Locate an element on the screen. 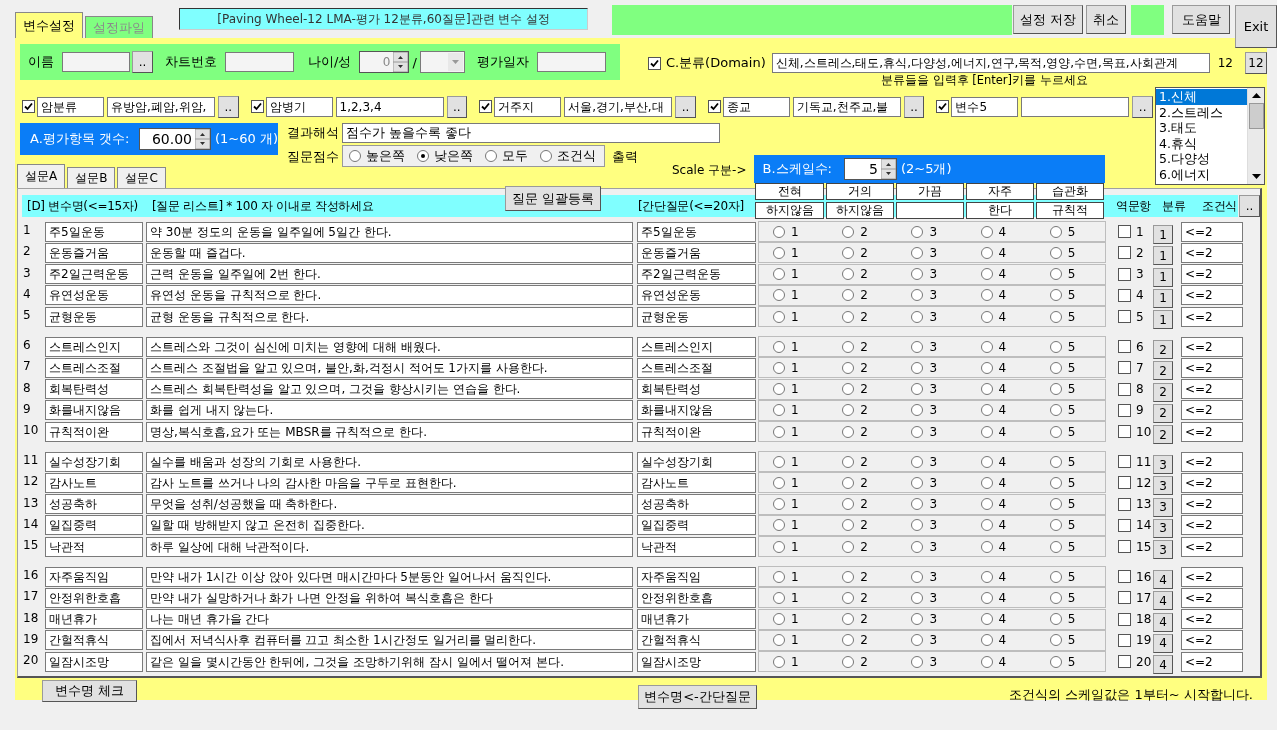  question-field: 스트레스와 그것이 심신에 미치는 영향에 대해 배웠다. is located at coordinates (389, 346).